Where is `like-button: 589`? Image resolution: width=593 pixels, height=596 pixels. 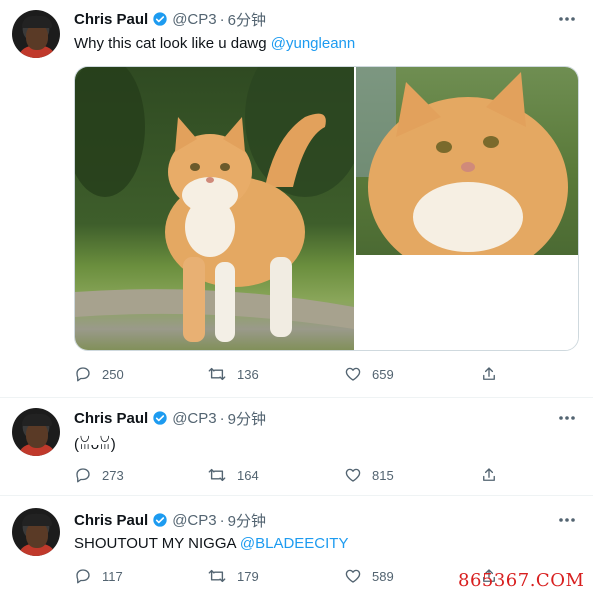
like-button: 589 is located at coordinates (369, 576).